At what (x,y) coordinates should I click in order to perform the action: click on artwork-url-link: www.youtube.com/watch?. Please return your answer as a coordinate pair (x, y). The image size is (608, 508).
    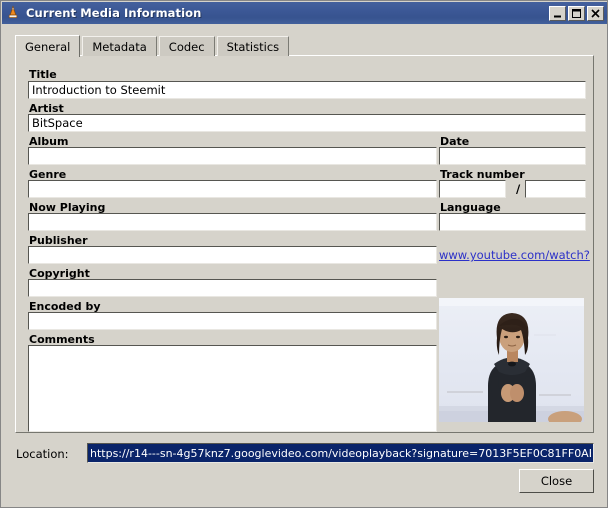
    Looking at the image, I should click on (514, 255).